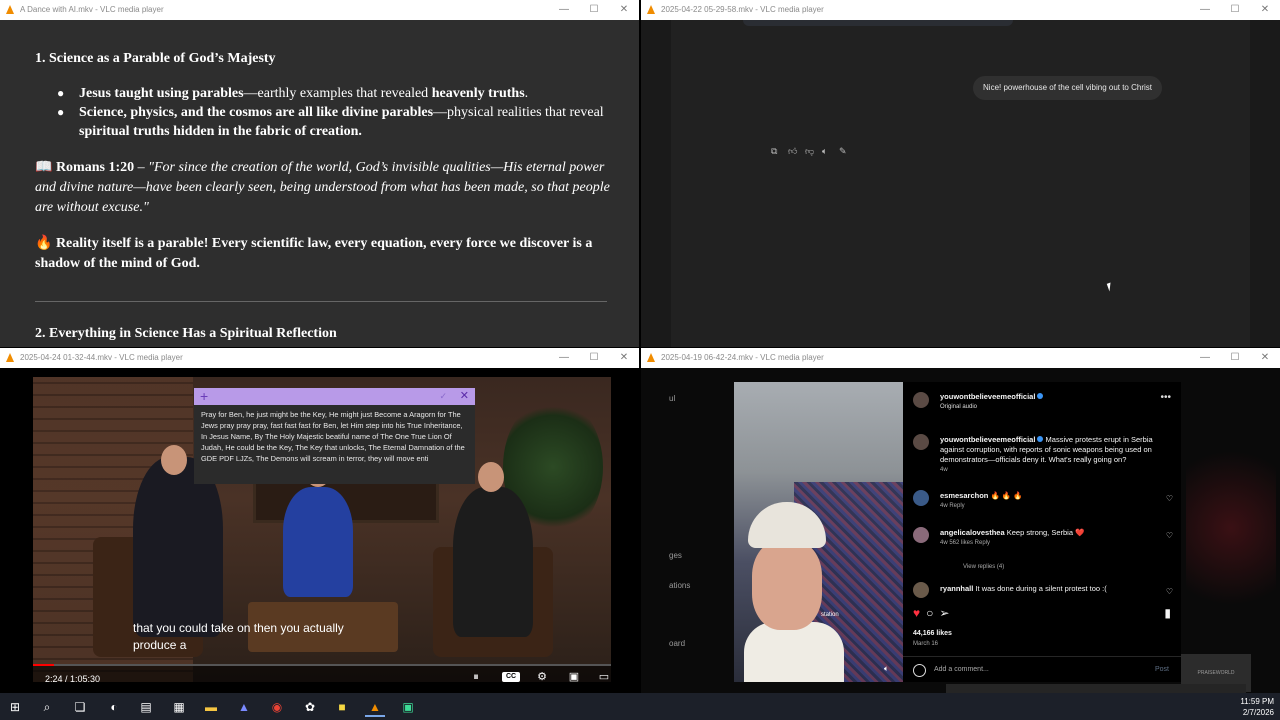 This screenshot has height=720, width=1280. Describe the element at coordinates (886, 669) in the screenshot. I see `mute-icon: 🔈︎` at that location.